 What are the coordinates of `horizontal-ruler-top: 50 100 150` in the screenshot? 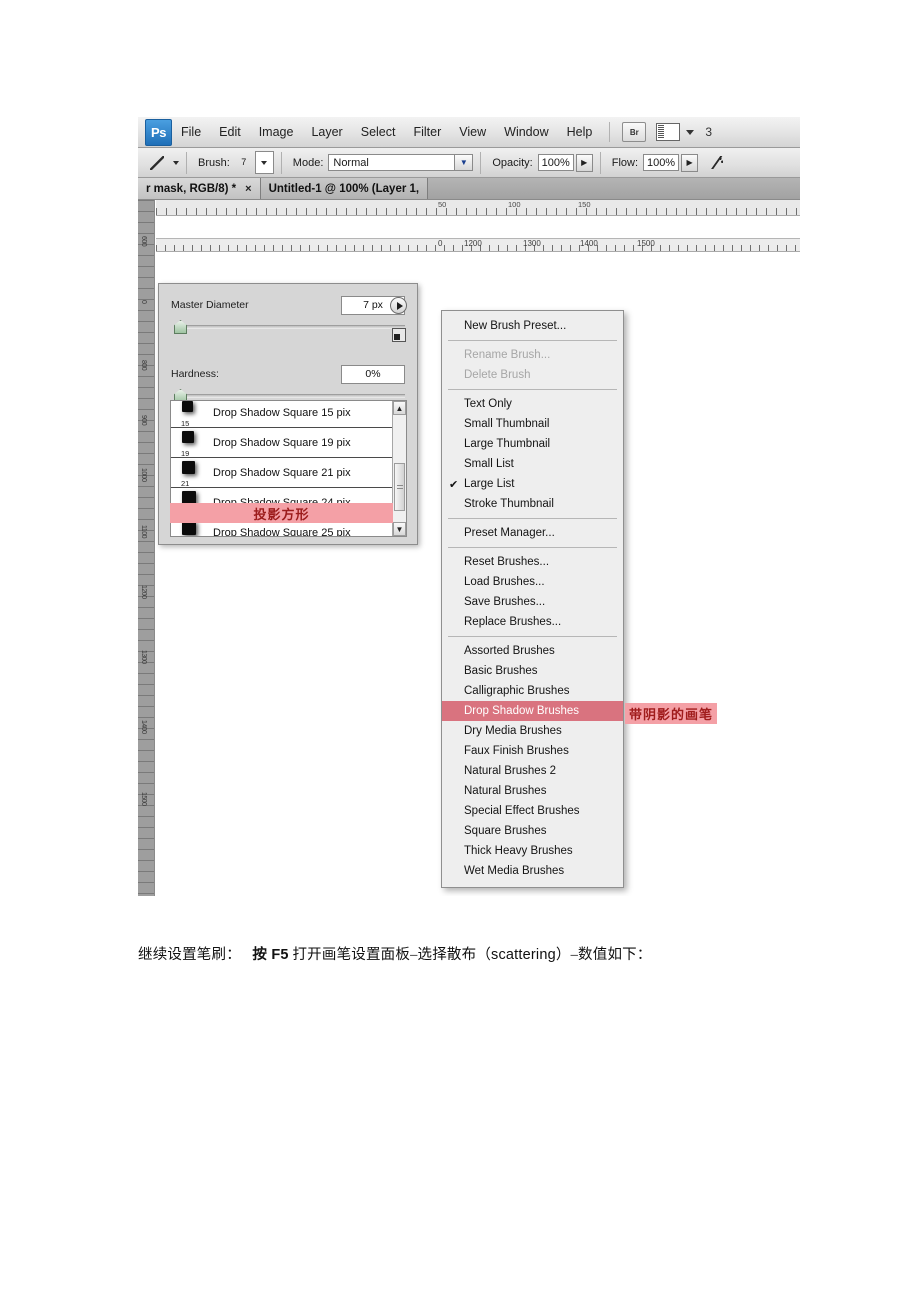 It's located at (478, 208).